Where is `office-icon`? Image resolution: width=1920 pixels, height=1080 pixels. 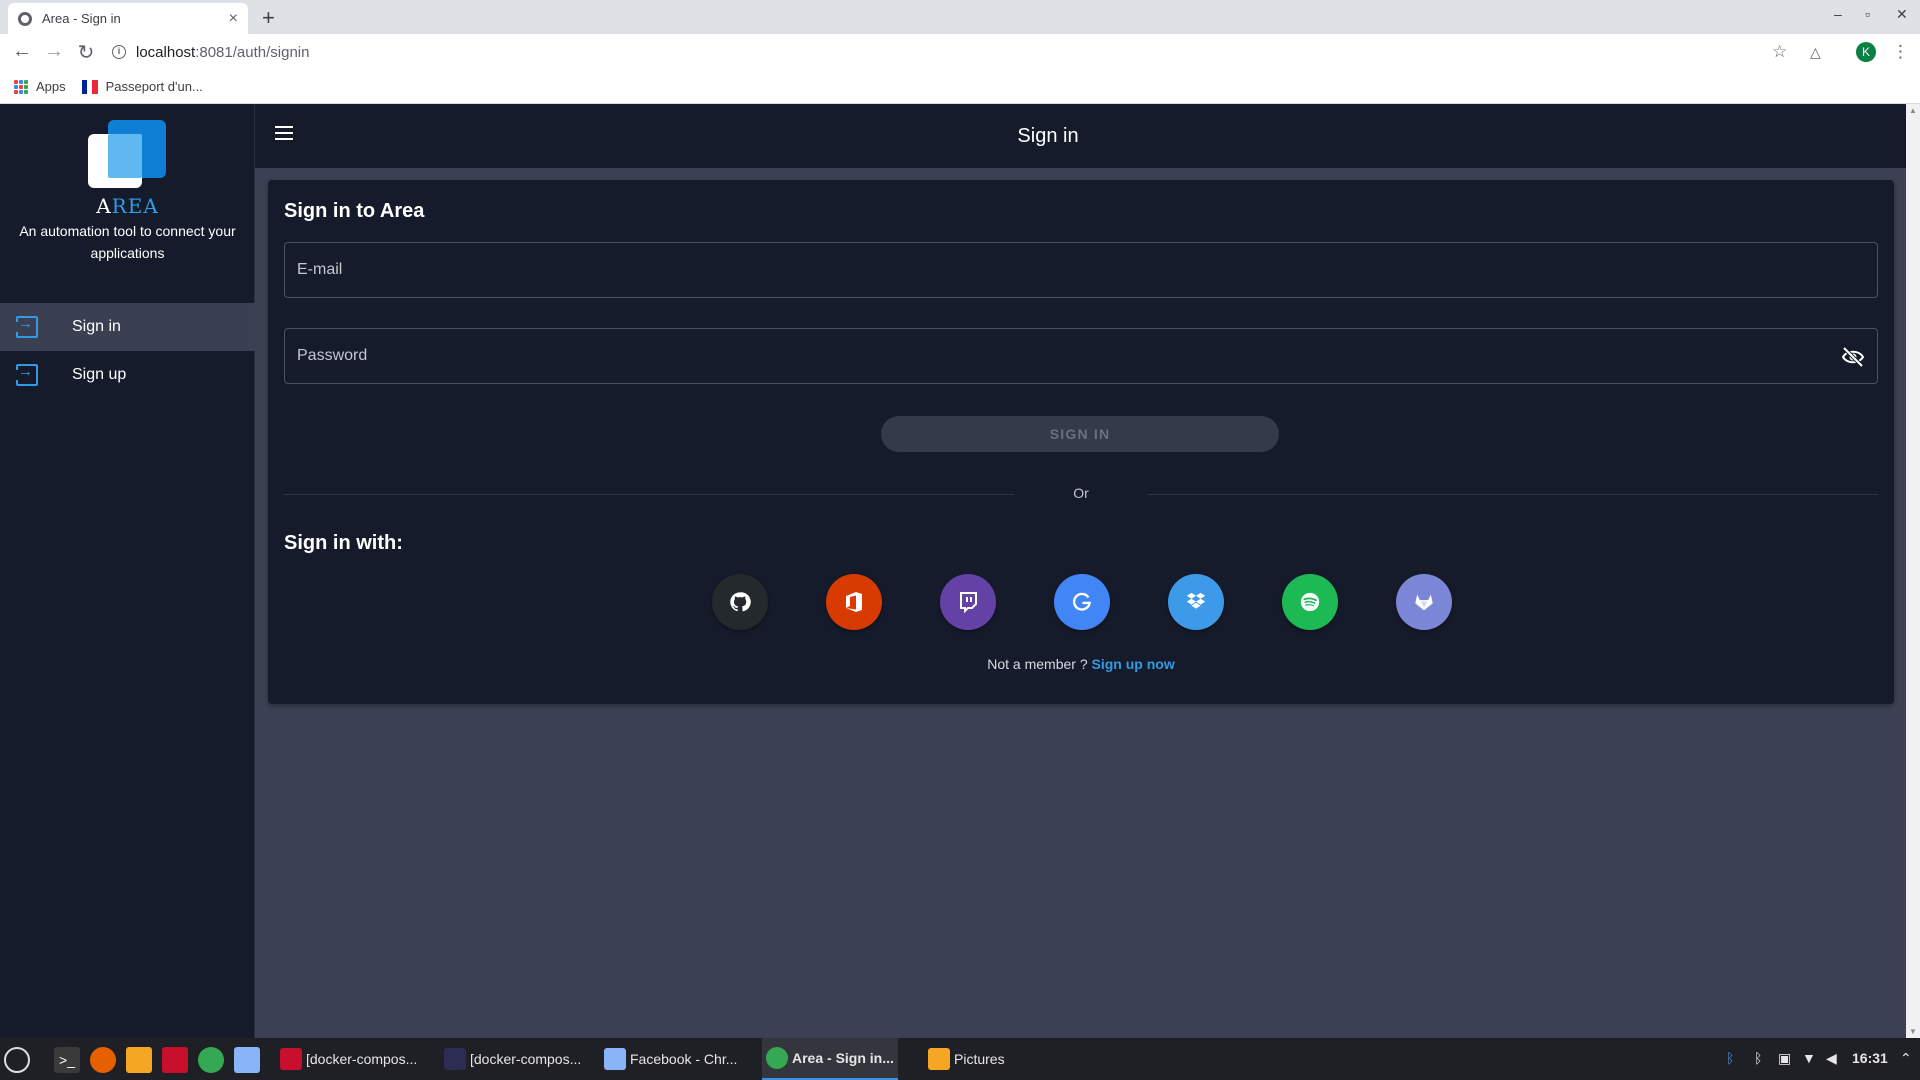 office-icon is located at coordinates (854, 602).